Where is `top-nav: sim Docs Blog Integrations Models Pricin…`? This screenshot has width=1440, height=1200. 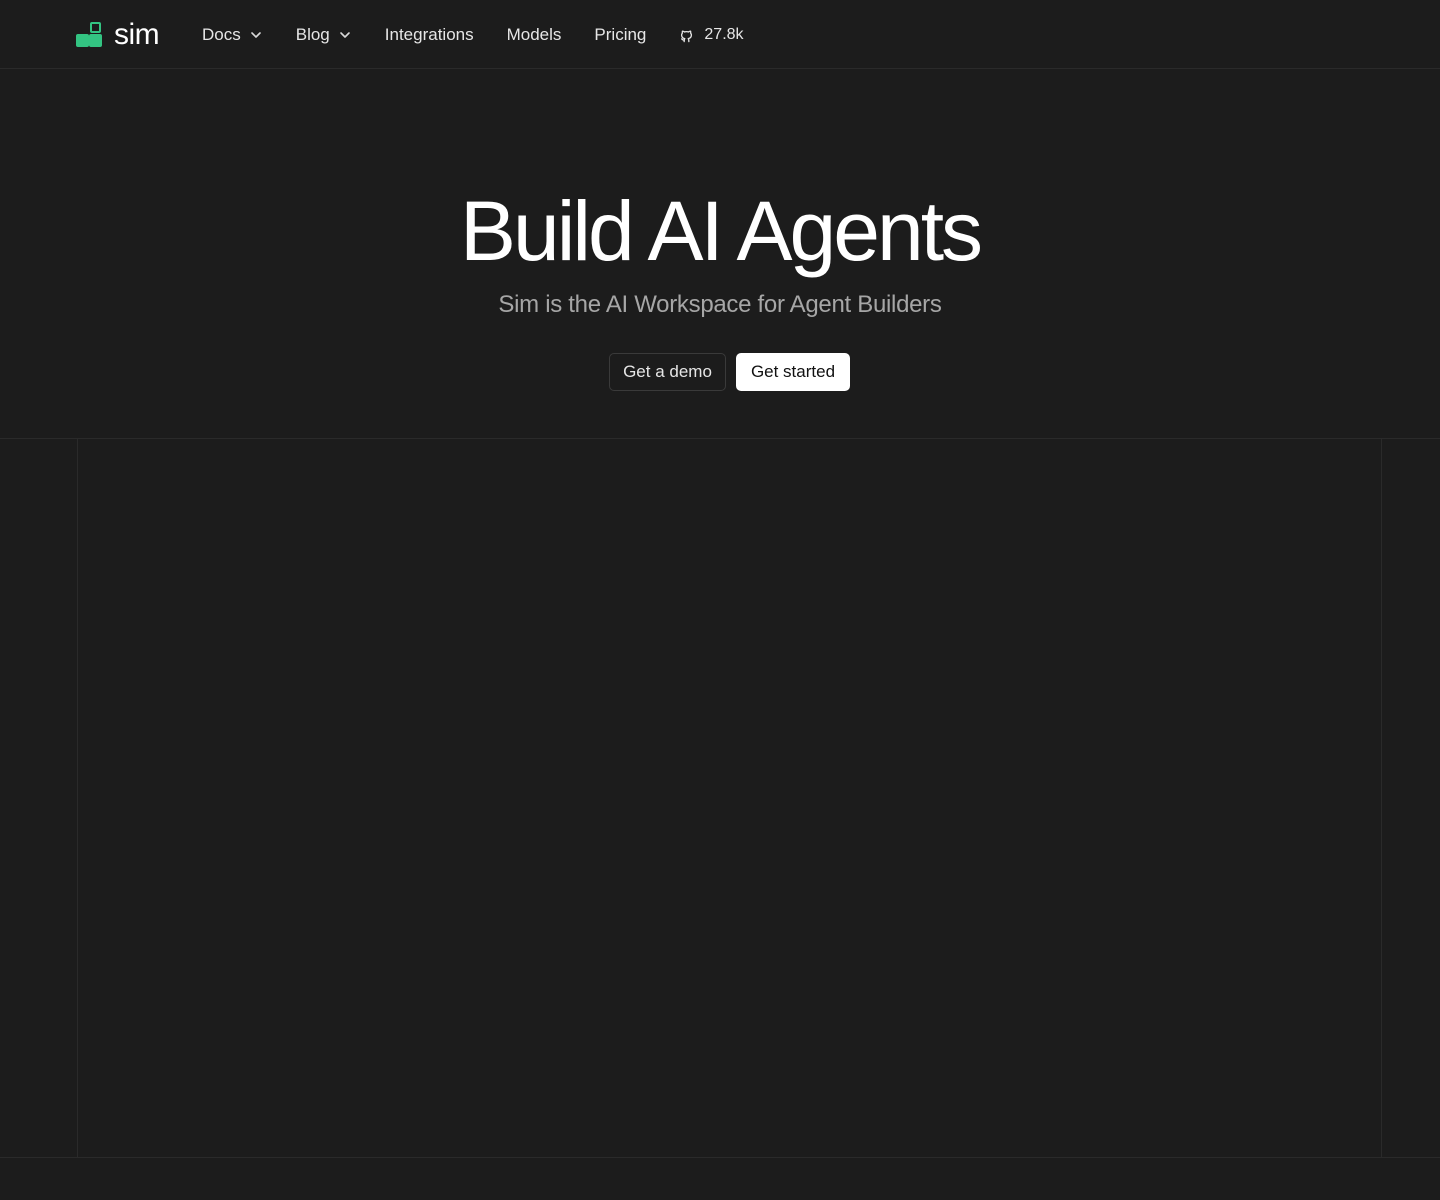
top-nav: sim Docs Blog Integrations Models Pricin… is located at coordinates (720, 34).